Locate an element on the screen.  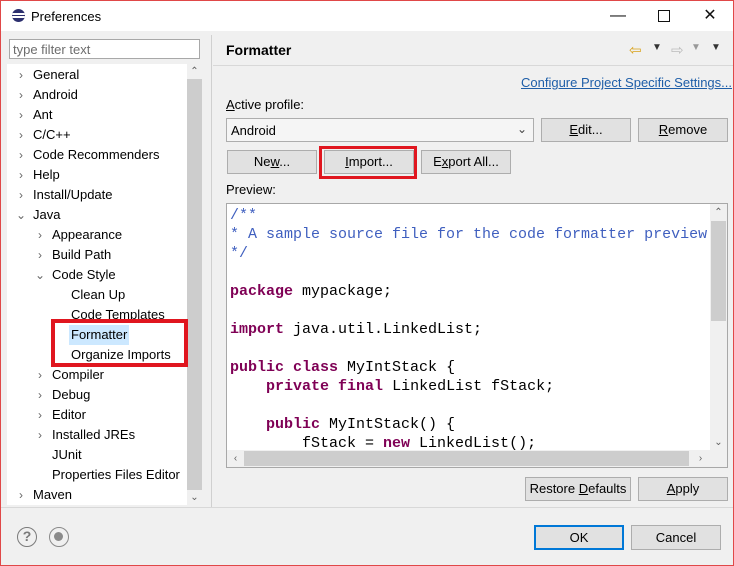
restore-defaults-button: Restore Defaults is located at coordinates (578, 489).